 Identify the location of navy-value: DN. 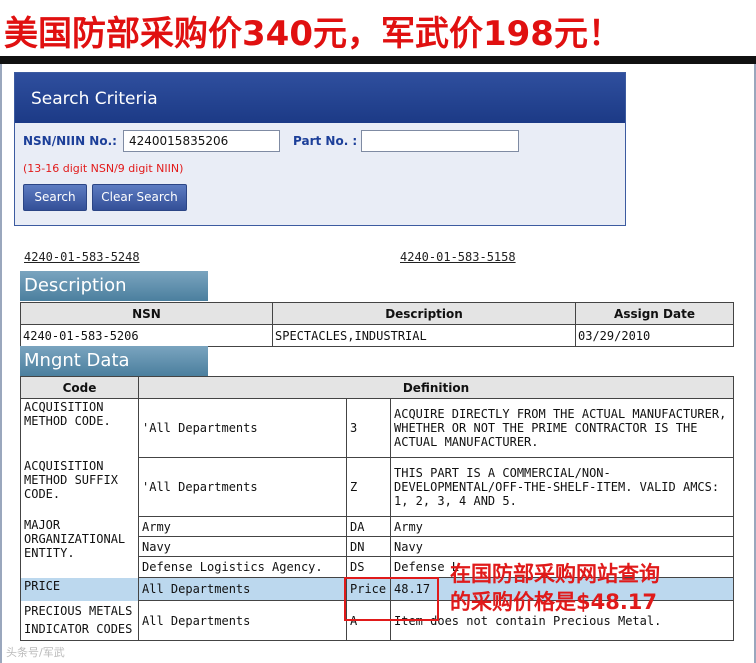
(368, 546).